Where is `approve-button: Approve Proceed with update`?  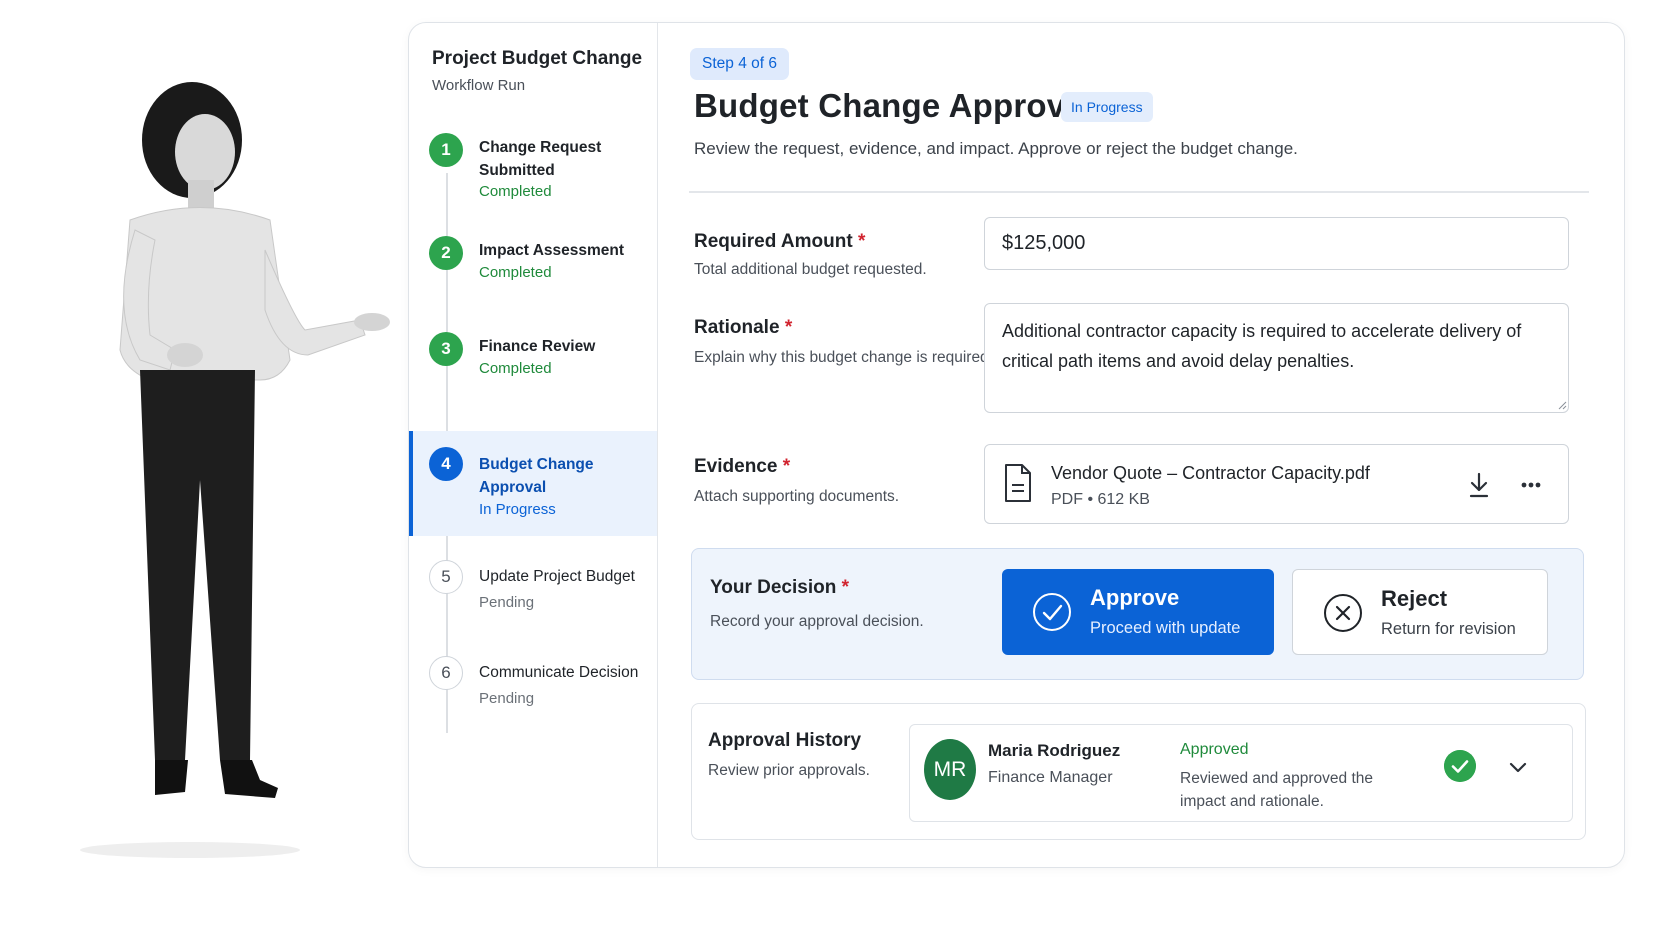
approve-button: Approve Proceed with update is located at coordinates (1138, 612).